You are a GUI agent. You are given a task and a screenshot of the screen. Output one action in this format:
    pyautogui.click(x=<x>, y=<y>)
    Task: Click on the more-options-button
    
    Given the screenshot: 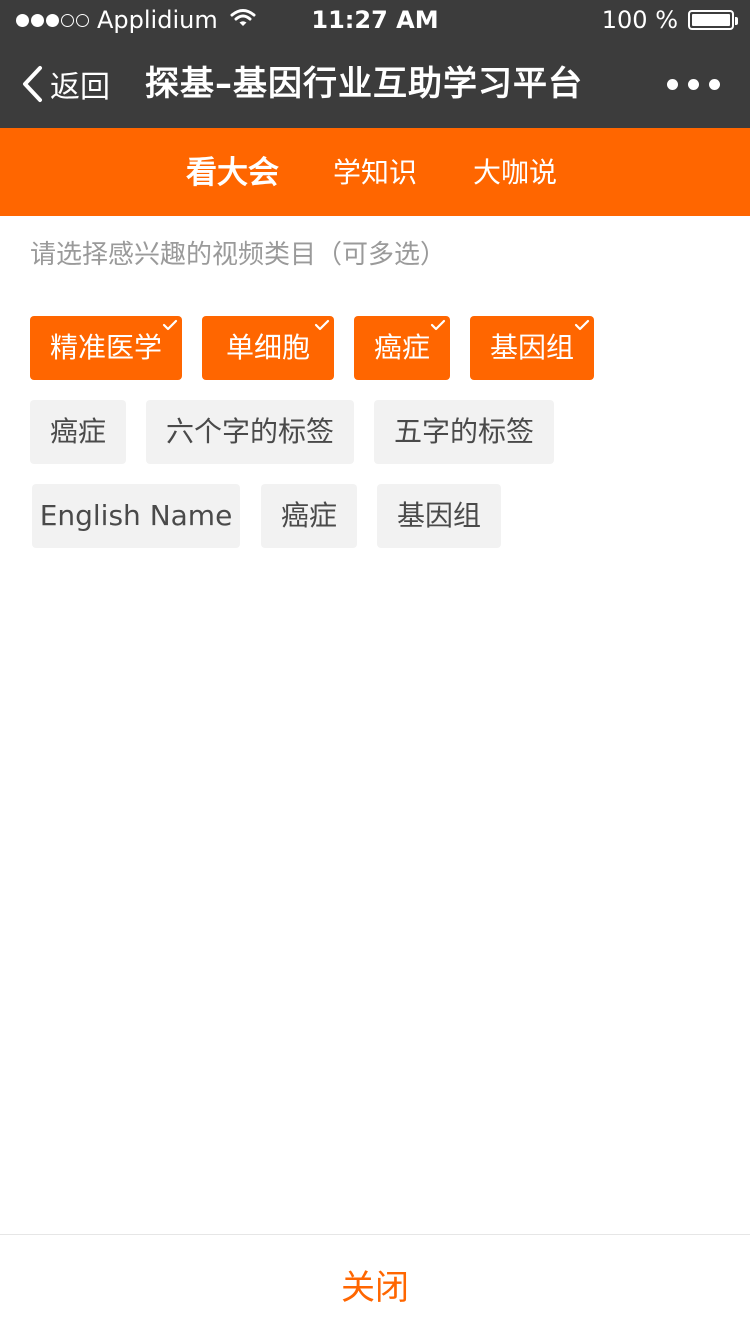 What is the action you would take?
    pyautogui.click(x=693, y=84)
    